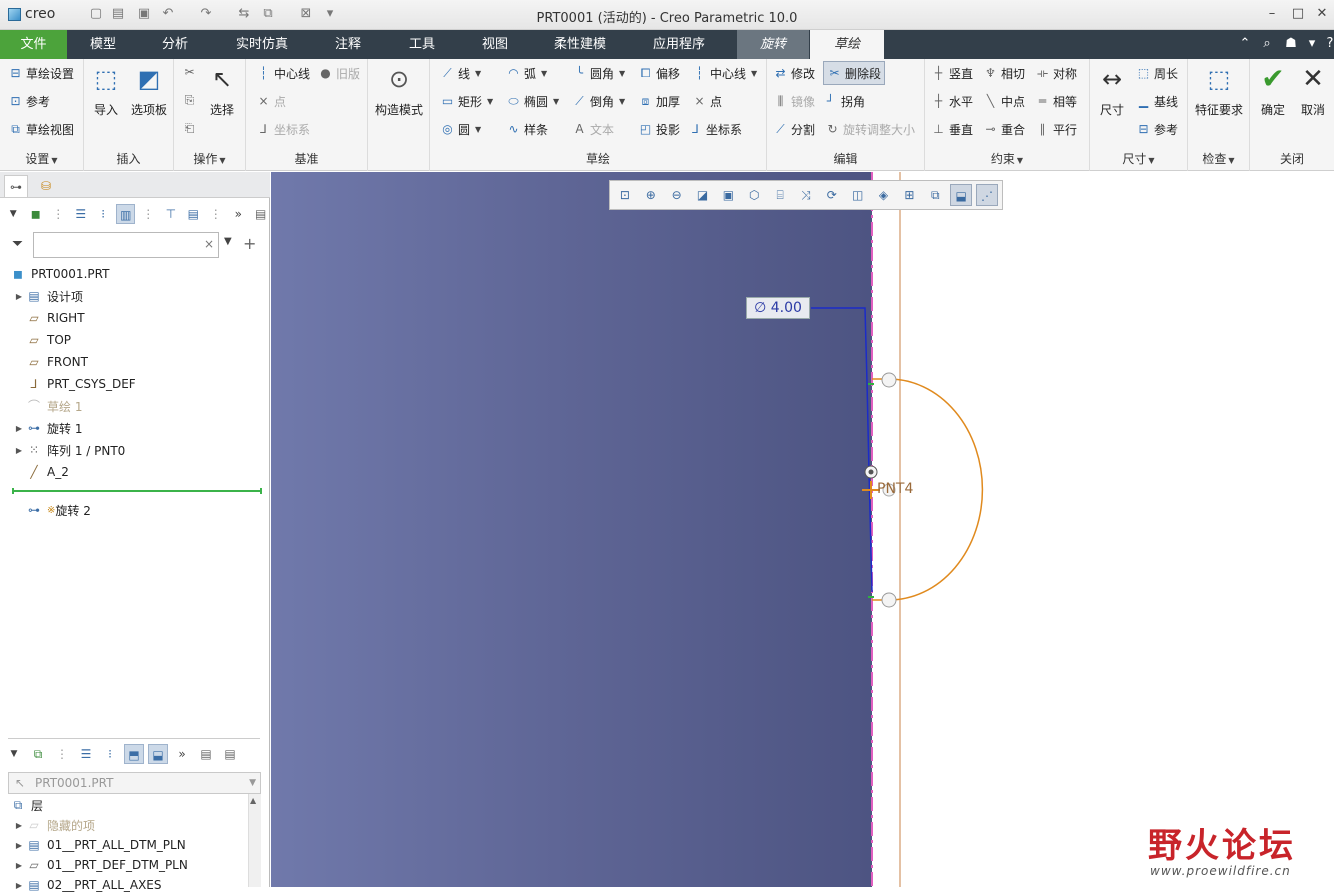  I want to click on sketch-view-button: ⧉ 草绘视图, so click(41, 129).